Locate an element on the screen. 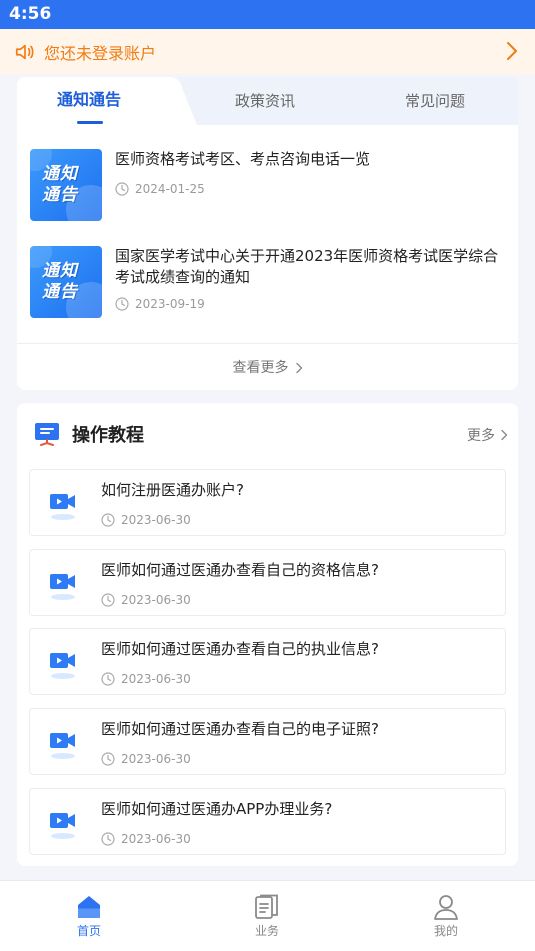 The height and width of the screenshot is (951, 535). tutorial-item: 医师如何通过医通办APP办理业务? 2023-06-30 is located at coordinates (267, 821).